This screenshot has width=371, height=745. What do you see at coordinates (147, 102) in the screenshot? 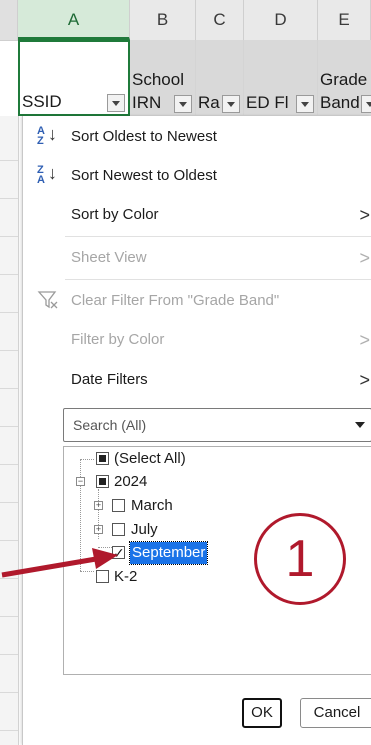
I see `header-irn-label: IRN` at bounding box center [147, 102].